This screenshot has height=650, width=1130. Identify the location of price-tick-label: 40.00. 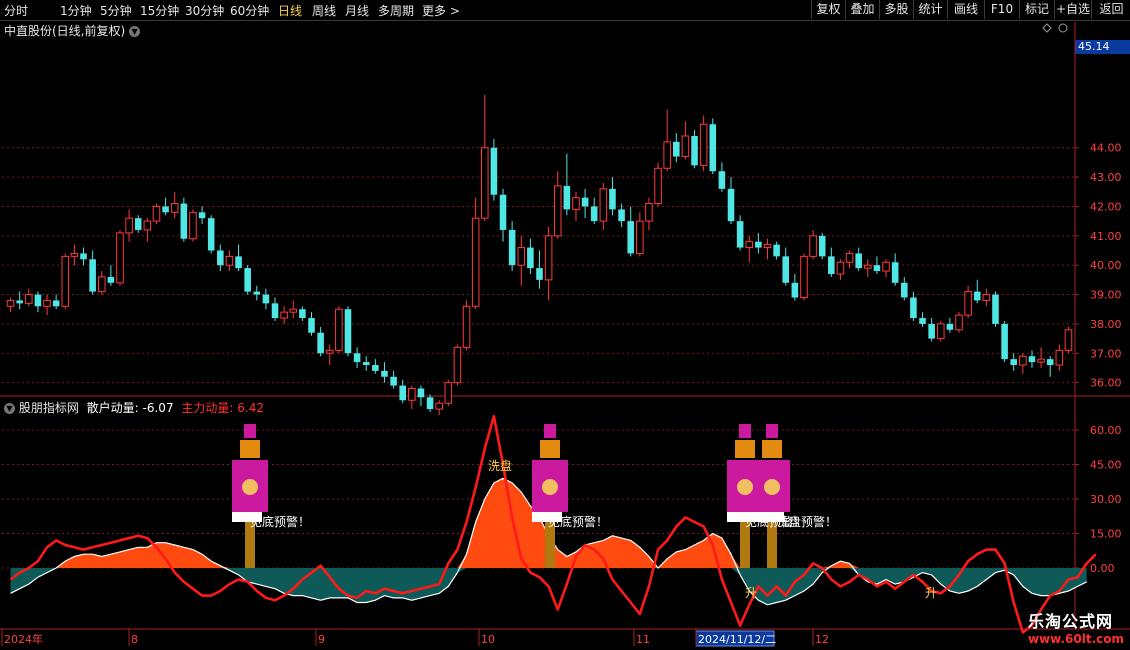
(1106, 265).